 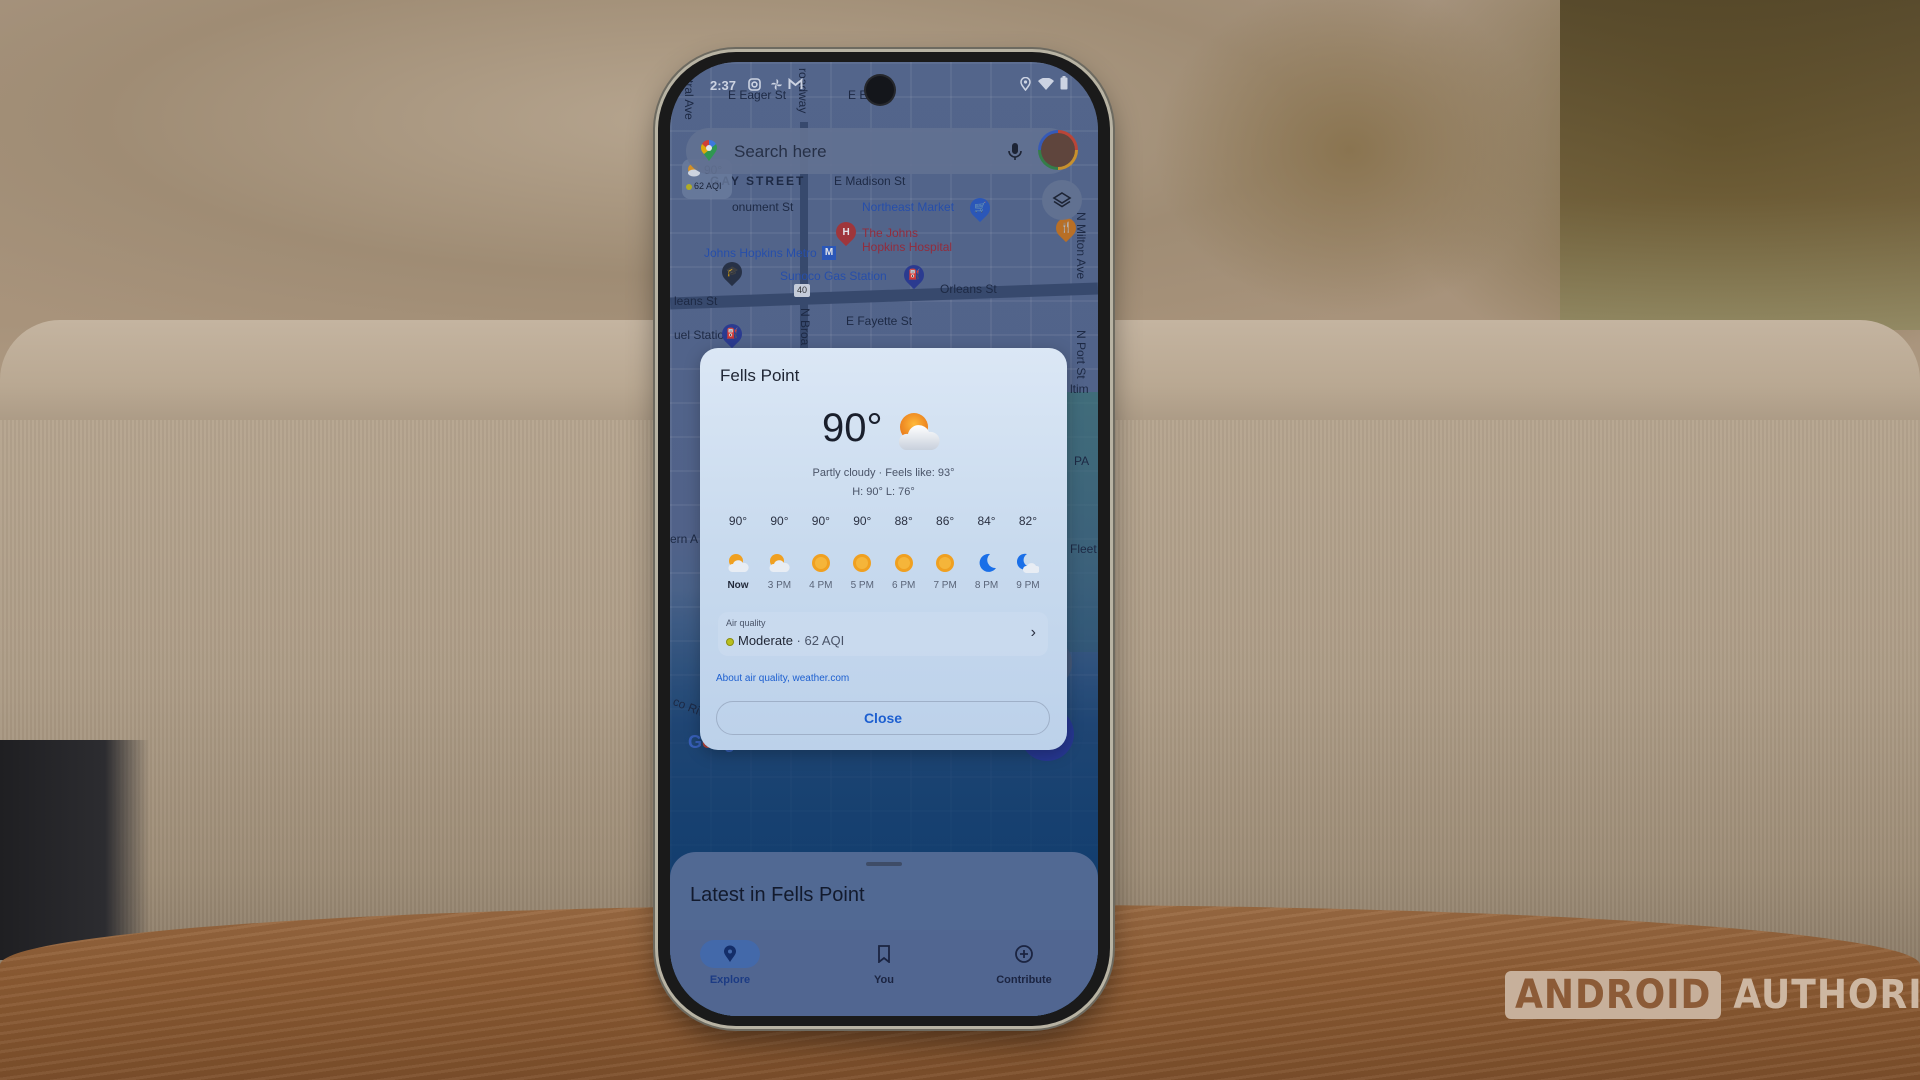 What do you see at coordinates (1079, 389) in the screenshot?
I see `map-label-baltimore: ltim` at bounding box center [1079, 389].